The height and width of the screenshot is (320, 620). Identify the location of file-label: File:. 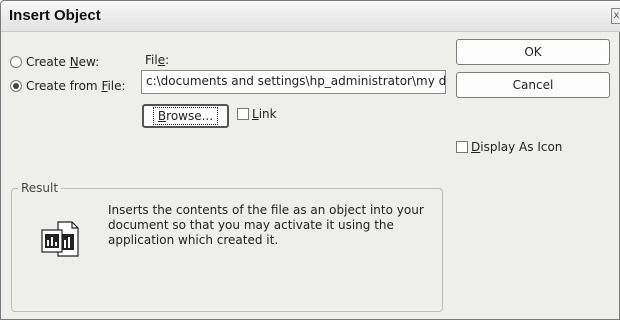
(157, 60).